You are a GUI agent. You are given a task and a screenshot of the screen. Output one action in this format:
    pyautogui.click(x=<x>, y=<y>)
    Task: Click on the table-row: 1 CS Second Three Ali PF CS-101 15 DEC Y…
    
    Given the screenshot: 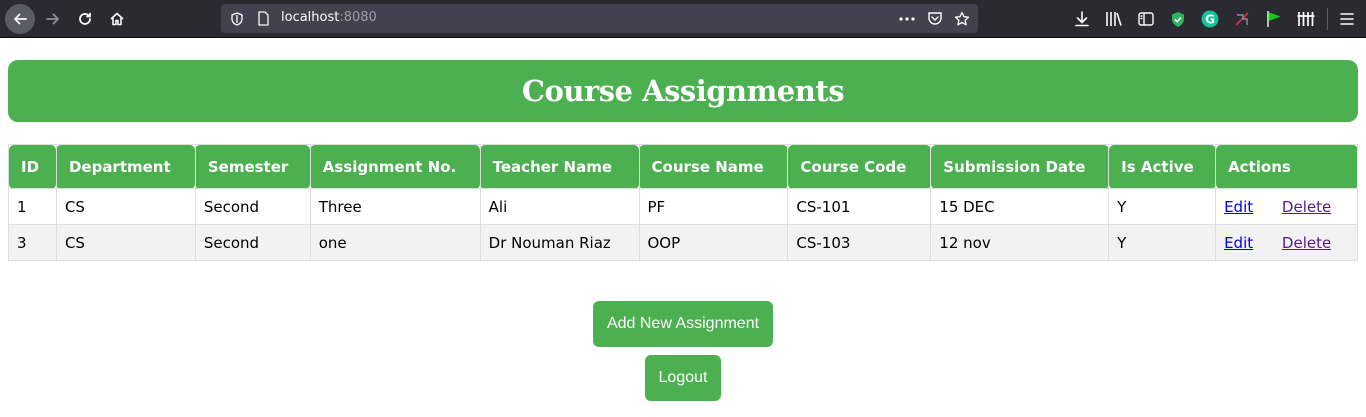 What is the action you would take?
    pyautogui.click(x=683, y=206)
    